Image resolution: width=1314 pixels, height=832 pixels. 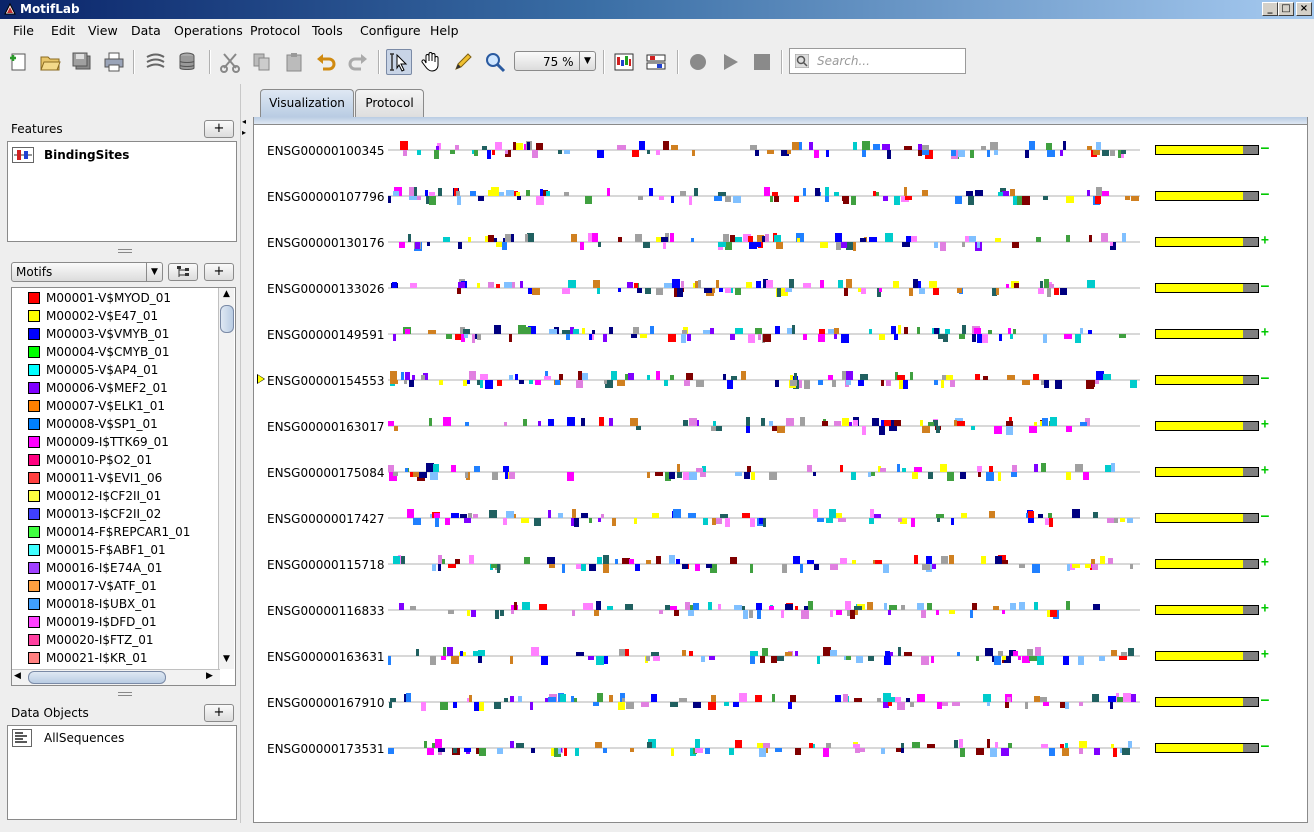 I want to click on motif-item: M00012-I$CF2II_01, so click(x=116, y=496).